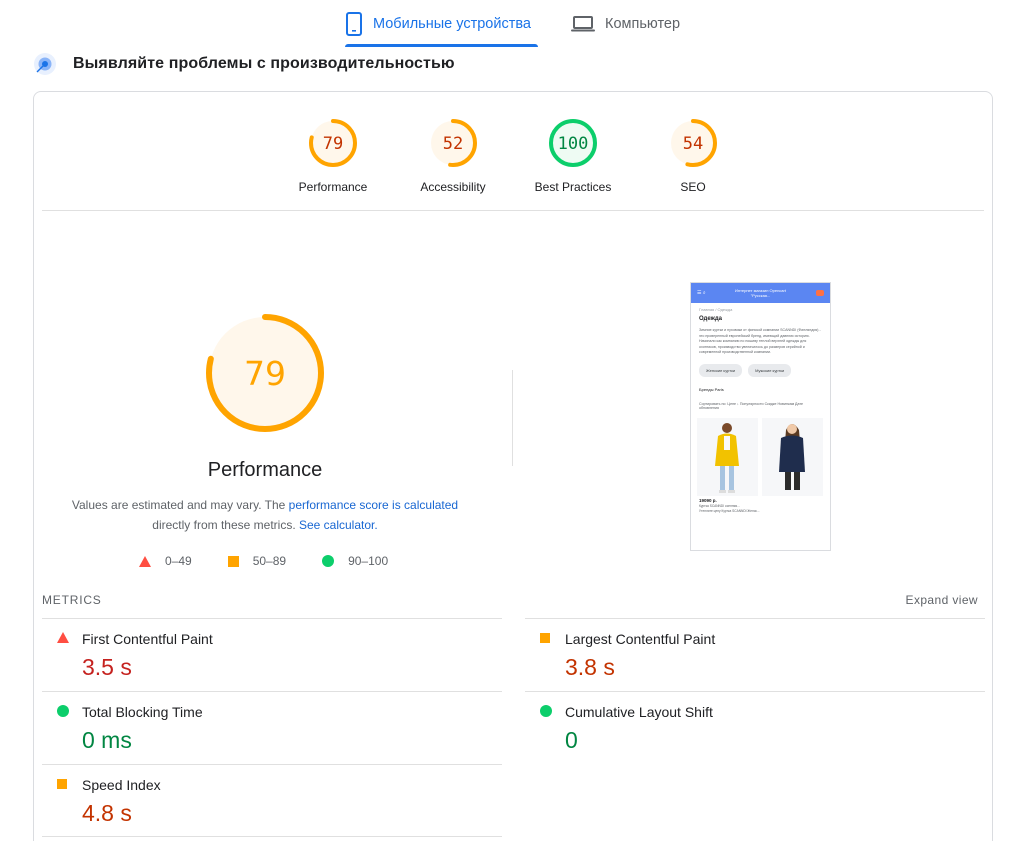 The height and width of the screenshot is (841, 1026). What do you see at coordinates (180, 505) in the screenshot?
I see `note-text: Values are estimated and may vary. The` at bounding box center [180, 505].